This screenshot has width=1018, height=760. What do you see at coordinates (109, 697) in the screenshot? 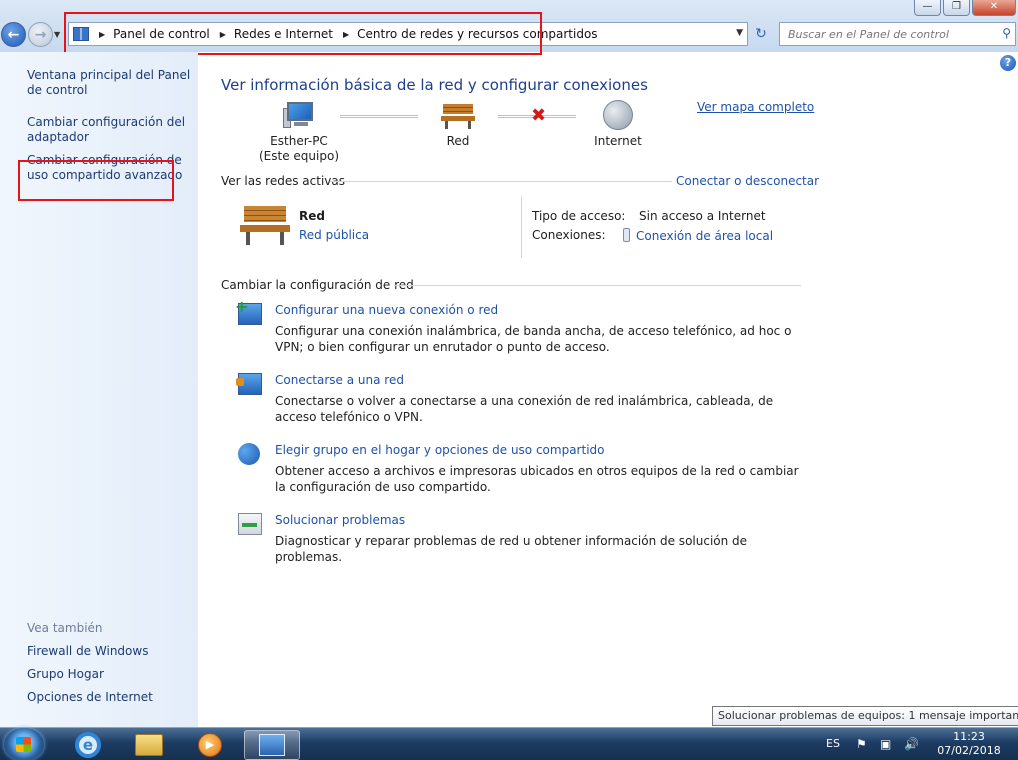
I see `link-internet-options: Opciones de Internet` at bounding box center [109, 697].